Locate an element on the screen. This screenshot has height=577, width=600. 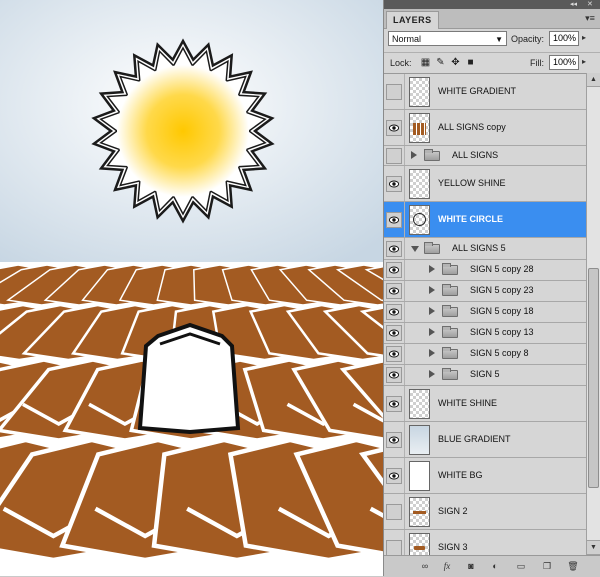
circle-preview is located at coordinates (419, 219).